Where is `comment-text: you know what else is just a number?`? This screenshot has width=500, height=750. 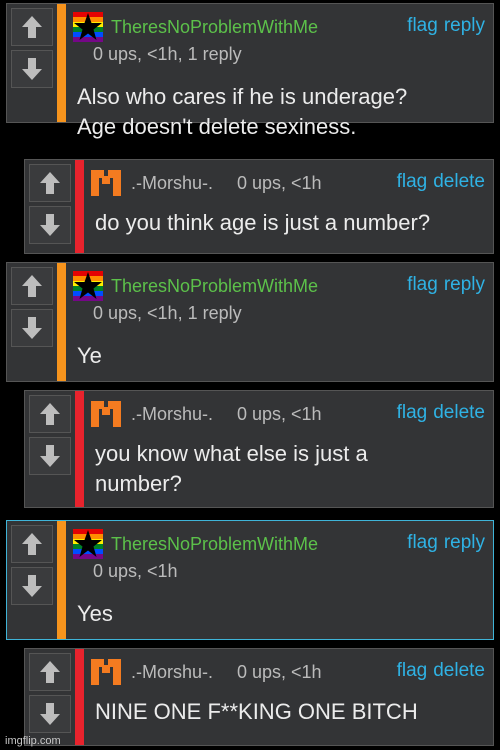
comment-text: you know what else is just a number? is located at coordinates (231, 469).